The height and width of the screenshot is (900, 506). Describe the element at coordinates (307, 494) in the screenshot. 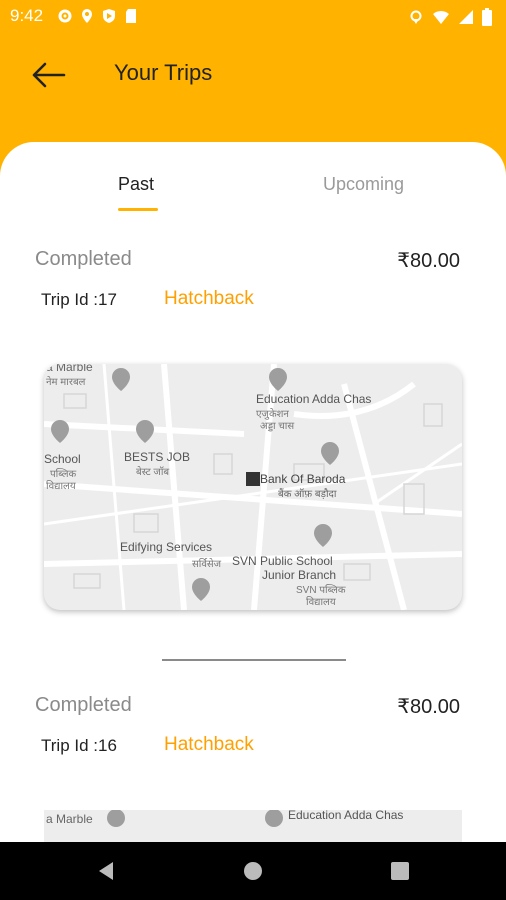

I see `map-label-bank-hi: बैंक ऑफ़ बड़ौदा` at that location.